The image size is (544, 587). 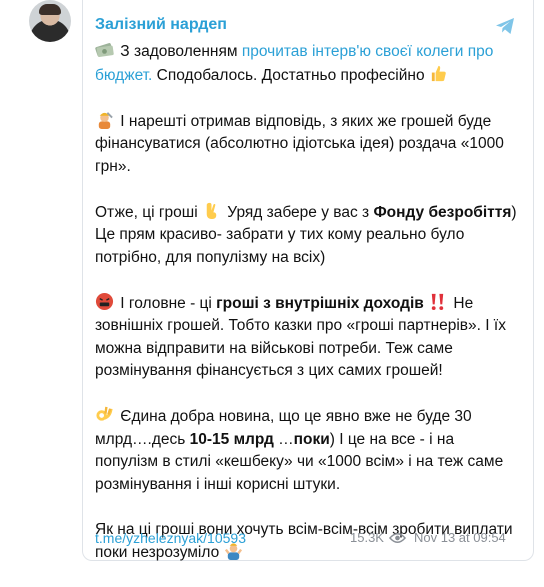 What do you see at coordinates (460, 537) in the screenshot?
I see `post-date: Nov 13 at 09:54` at bounding box center [460, 537].